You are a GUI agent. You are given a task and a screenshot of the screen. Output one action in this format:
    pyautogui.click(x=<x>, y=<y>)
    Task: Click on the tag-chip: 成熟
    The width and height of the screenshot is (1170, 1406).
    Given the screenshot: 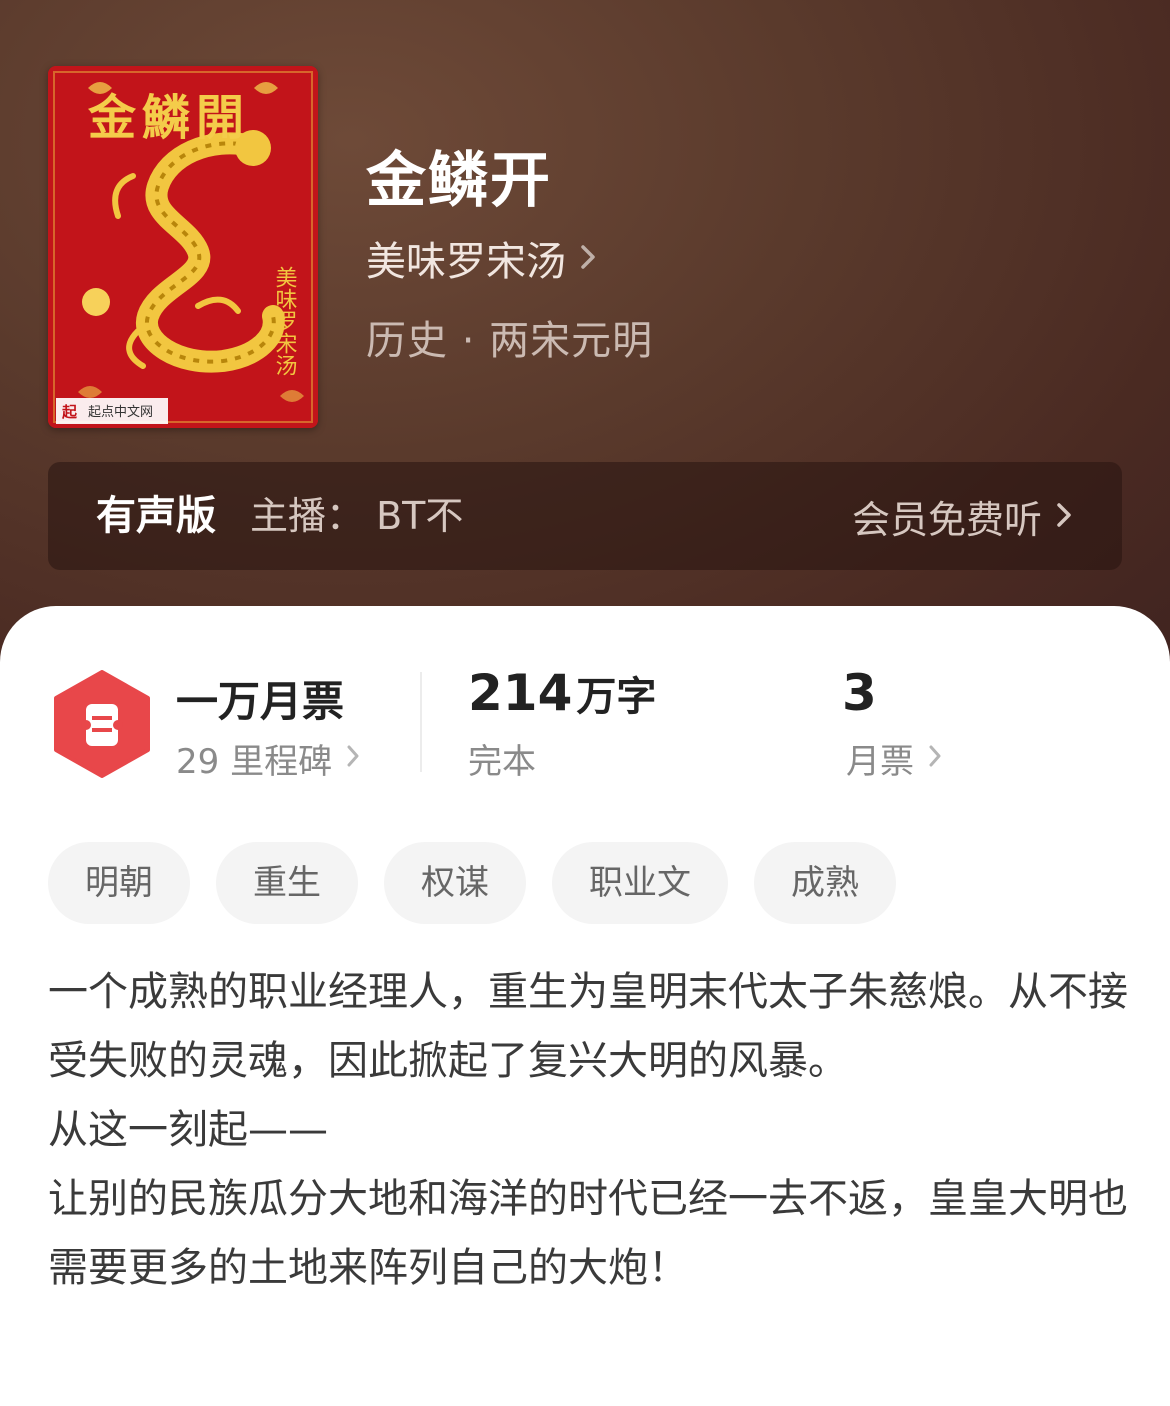 What is the action you would take?
    pyautogui.click(x=825, y=883)
    